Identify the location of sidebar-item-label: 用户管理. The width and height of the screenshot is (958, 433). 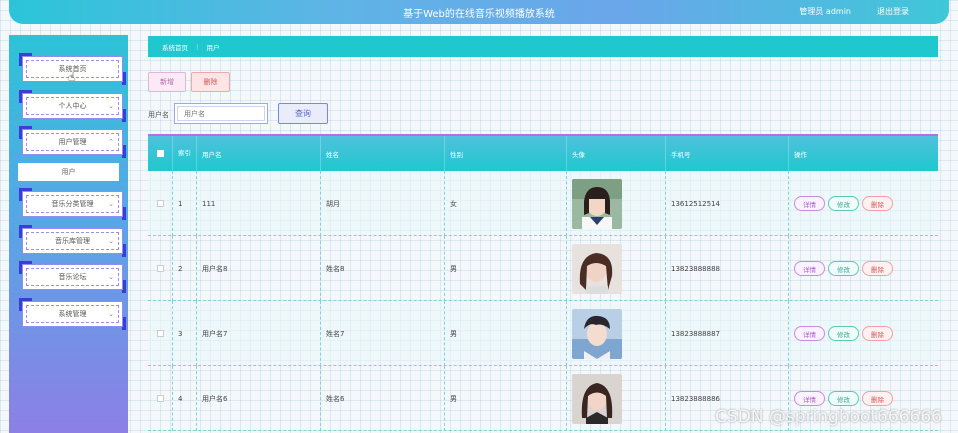
(72, 142).